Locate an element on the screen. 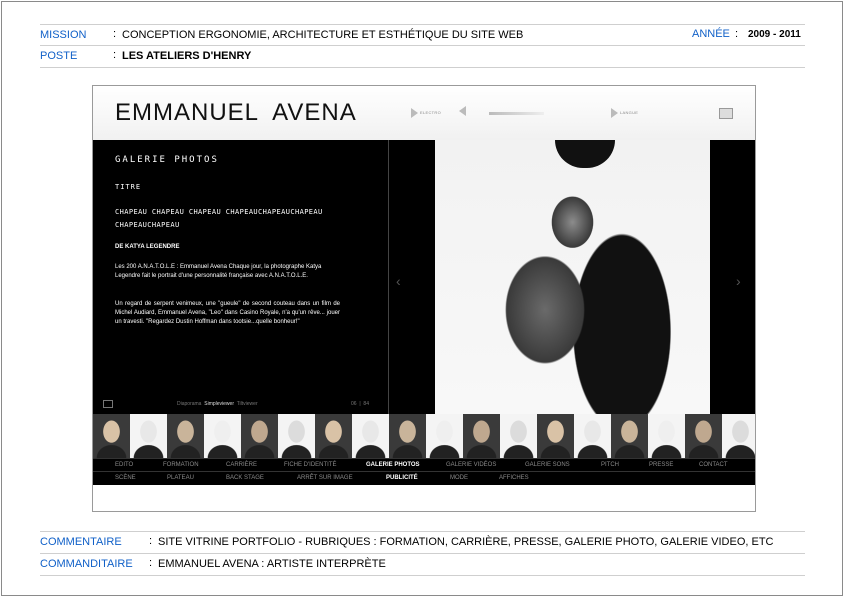  viewer-switch: Diaporama Simpleviewer Tiltviewer is located at coordinates (217, 404).